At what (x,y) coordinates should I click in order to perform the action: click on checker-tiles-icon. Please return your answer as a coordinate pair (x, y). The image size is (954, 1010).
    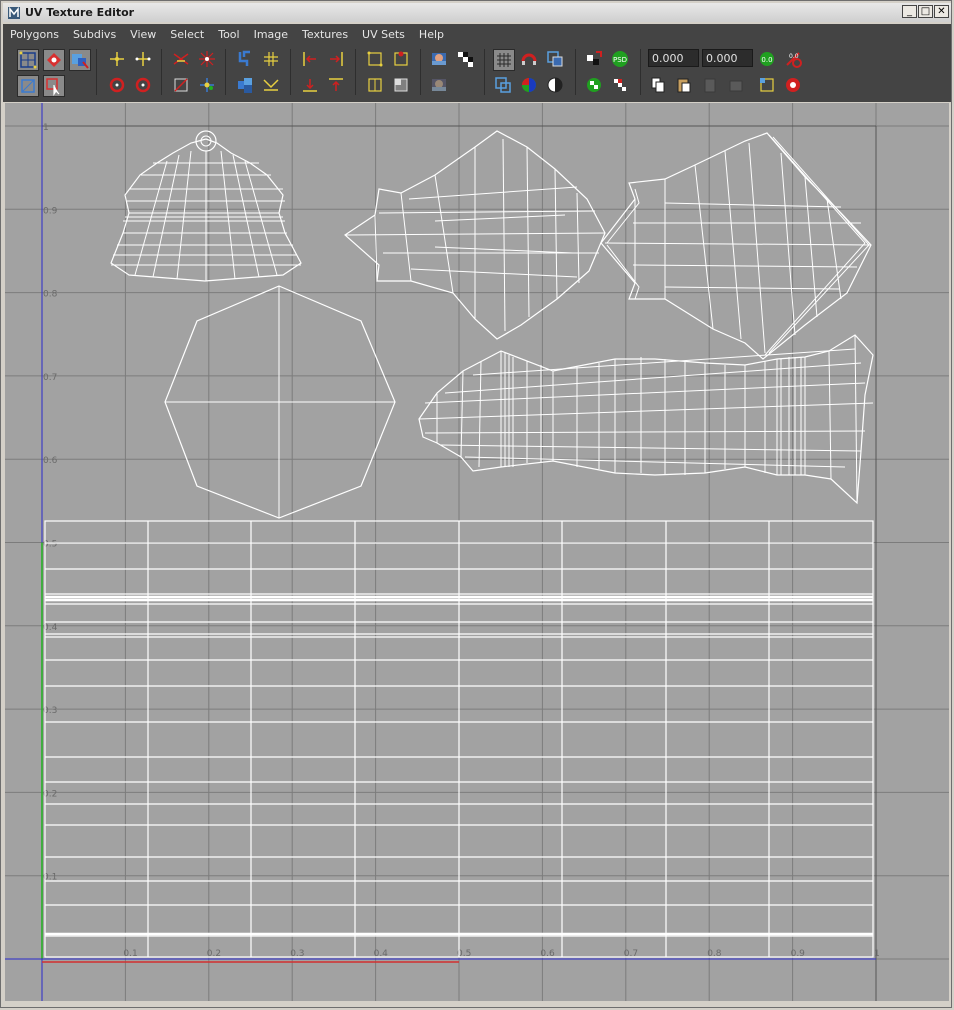
    Looking at the image, I should click on (595, 86).